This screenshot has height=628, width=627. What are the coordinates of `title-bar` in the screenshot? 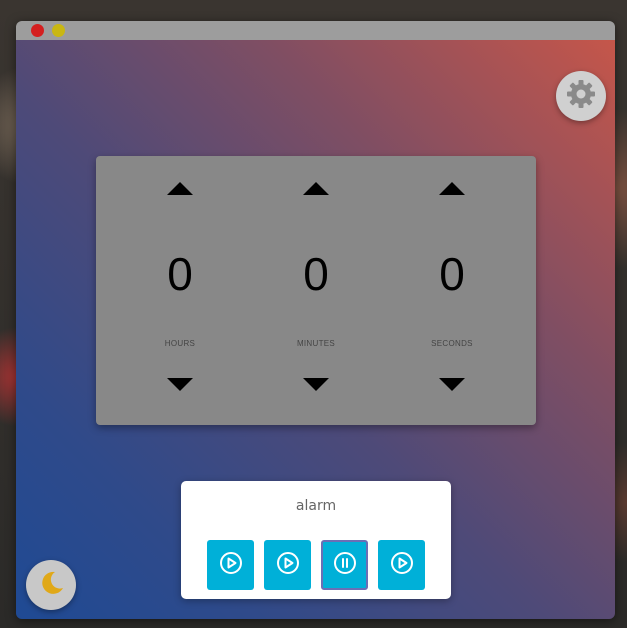 It's located at (315, 30).